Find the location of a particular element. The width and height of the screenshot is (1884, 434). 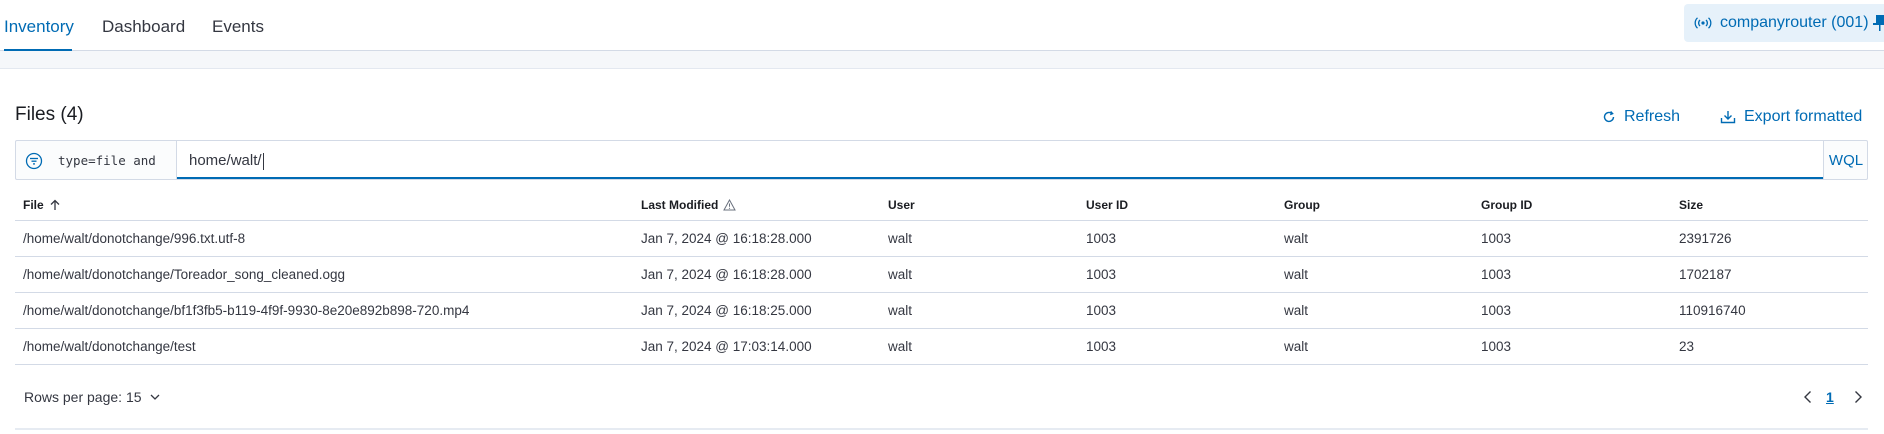

cell-last-modified: Jan 7, 2024 @ 17:03:14.000 is located at coordinates (726, 346).